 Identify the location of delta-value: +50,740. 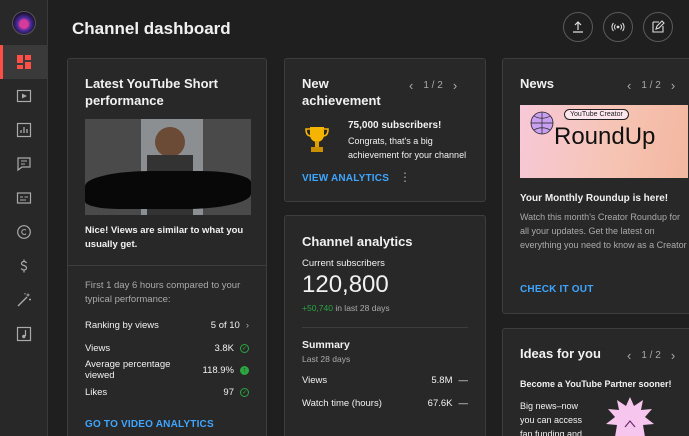
(317, 308).